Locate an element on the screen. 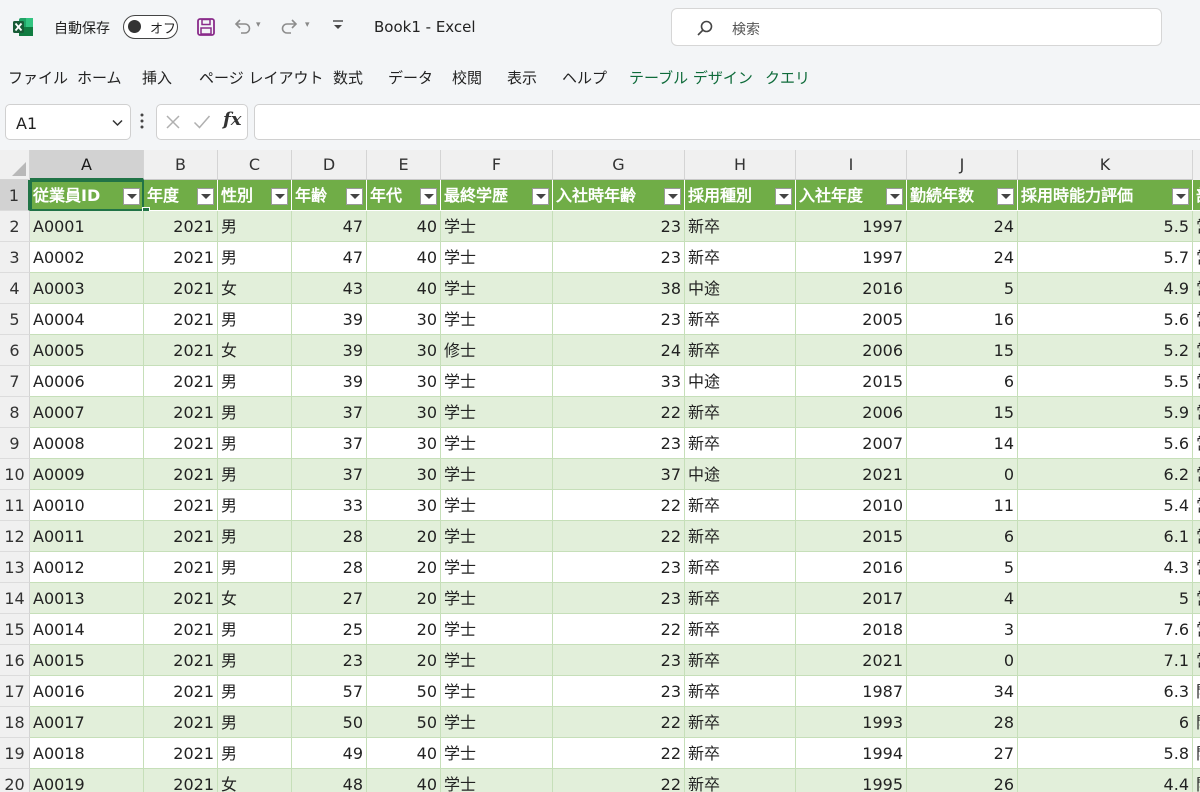 Image resolution: width=1200 pixels, height=792 pixels. table-cell: 0 is located at coordinates (962, 474).